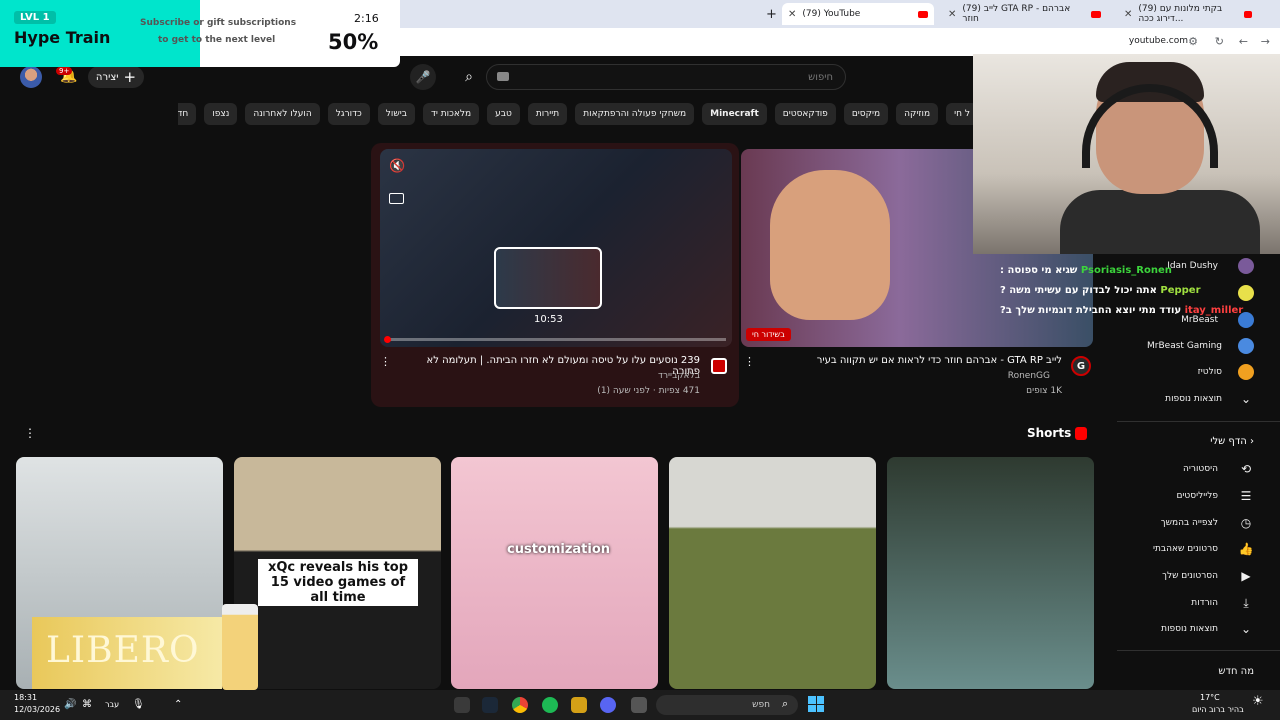 This screenshot has width=1280, height=720. I want to click on chip: נצפו, so click(221, 114).